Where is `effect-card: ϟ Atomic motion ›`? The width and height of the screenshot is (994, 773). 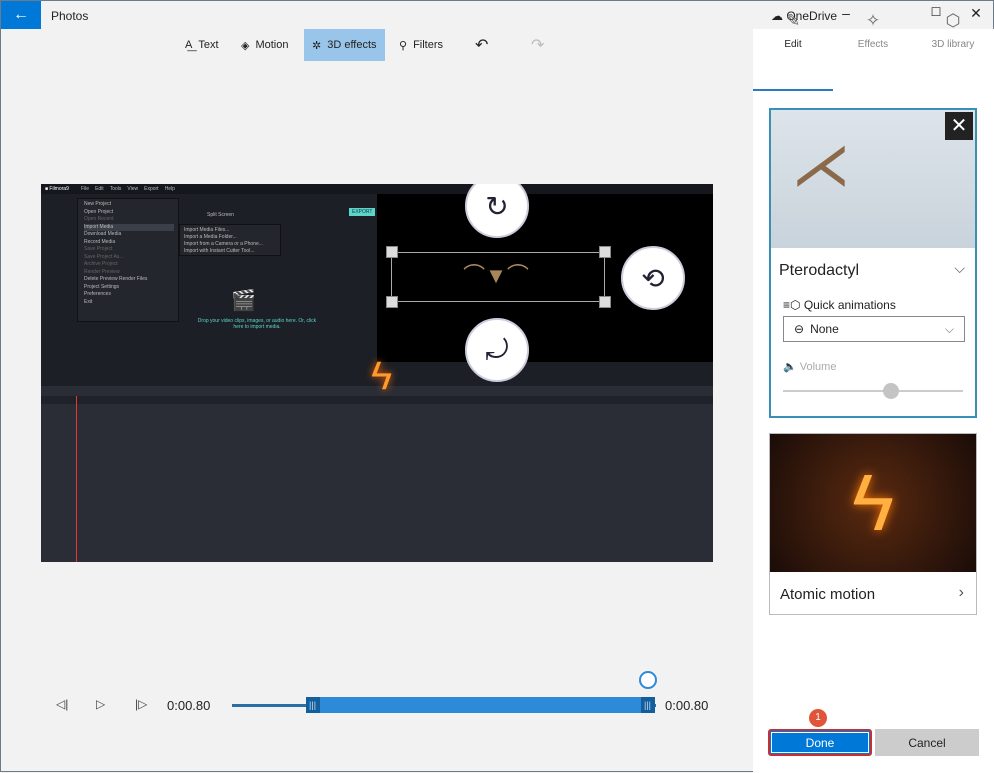 effect-card: ϟ Atomic motion › is located at coordinates (873, 524).